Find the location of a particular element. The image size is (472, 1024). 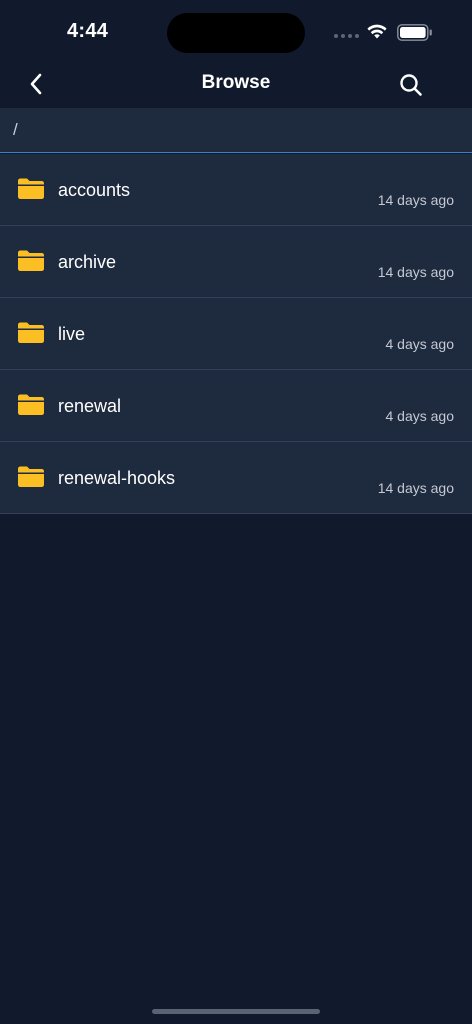

cellular-signal-icon is located at coordinates (346, 36).